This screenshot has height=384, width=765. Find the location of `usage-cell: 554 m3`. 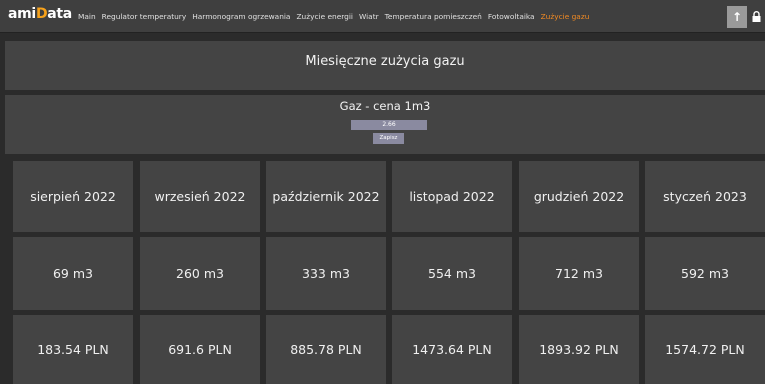

usage-cell: 554 m3 is located at coordinates (452, 273).